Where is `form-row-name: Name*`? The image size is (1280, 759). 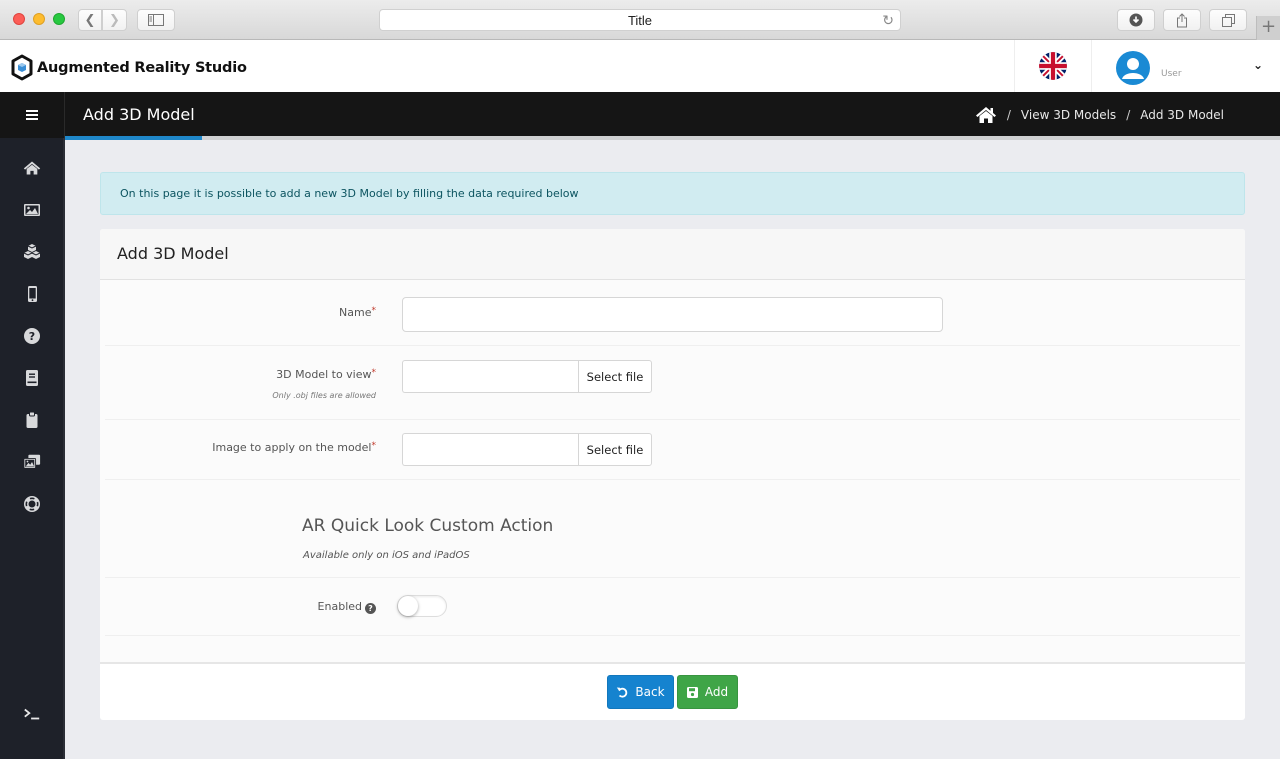 form-row-name: Name* is located at coordinates (672, 313).